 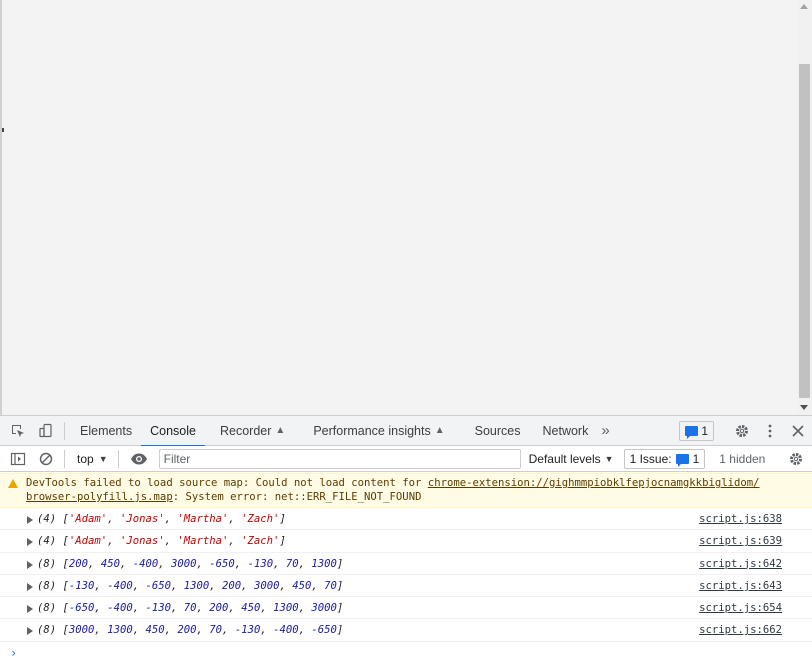 What do you see at coordinates (161, 519) in the screenshot?
I see `array-preview: (4) ['Adam', 'Jonas', 'Martha', 'Zach']` at bounding box center [161, 519].